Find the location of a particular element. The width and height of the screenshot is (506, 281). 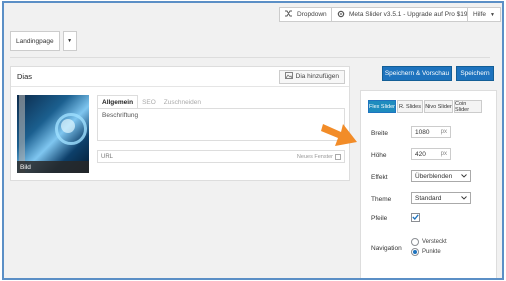

radio-dots is located at coordinates (415, 252).